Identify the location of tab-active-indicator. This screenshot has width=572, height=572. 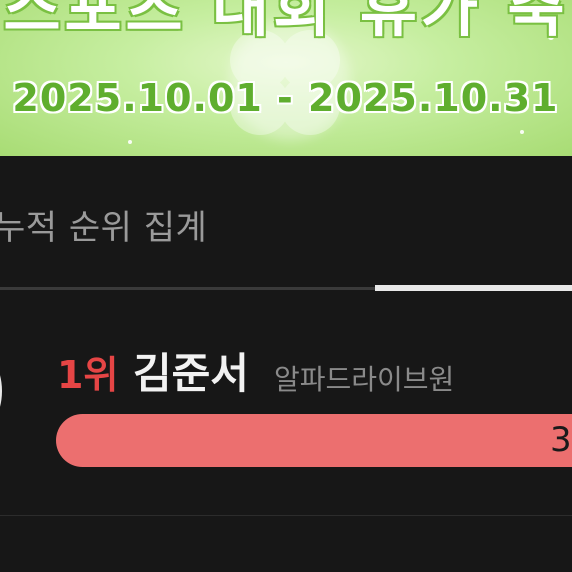
(473, 288).